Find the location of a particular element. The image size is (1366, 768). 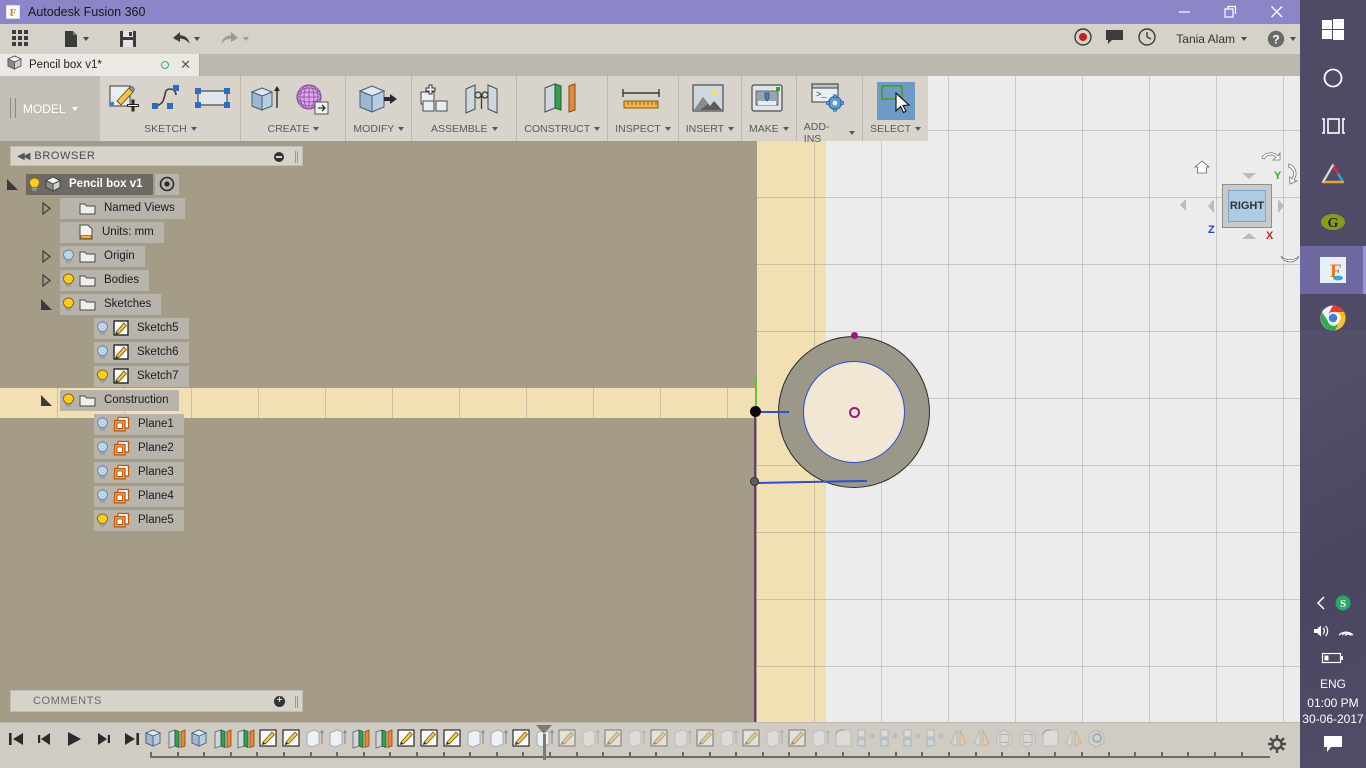

volume-icon is located at coordinates (1321, 633).